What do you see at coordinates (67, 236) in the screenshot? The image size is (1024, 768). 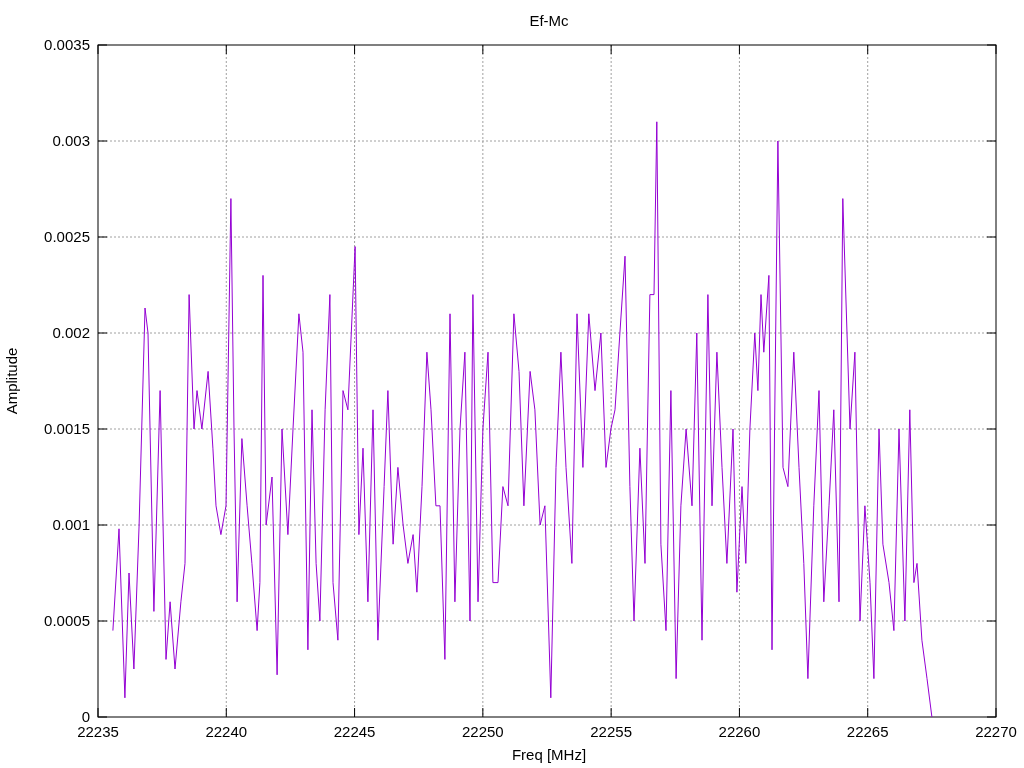 I see `tick-label: 0.0025` at bounding box center [67, 236].